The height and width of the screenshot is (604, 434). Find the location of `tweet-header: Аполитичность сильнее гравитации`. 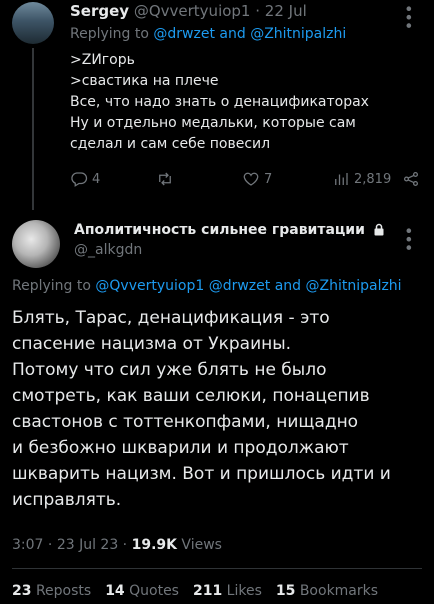

tweet-header: Аполитичность сильнее гравитации is located at coordinates (229, 230).